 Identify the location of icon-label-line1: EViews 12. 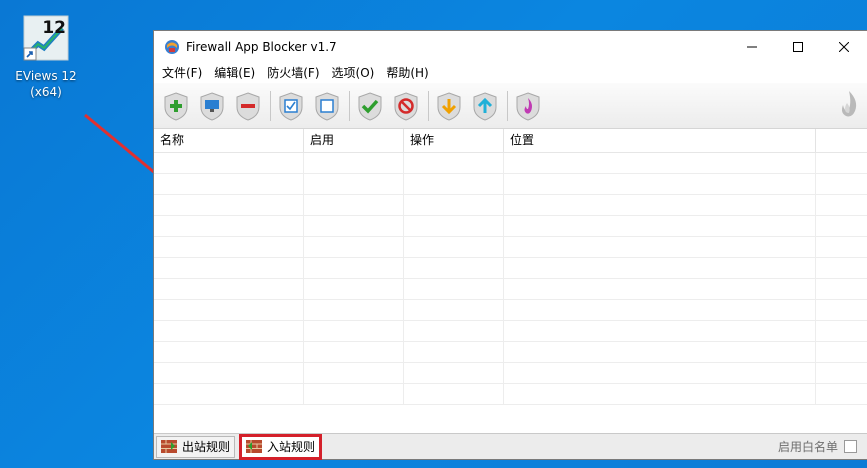
(46, 76).